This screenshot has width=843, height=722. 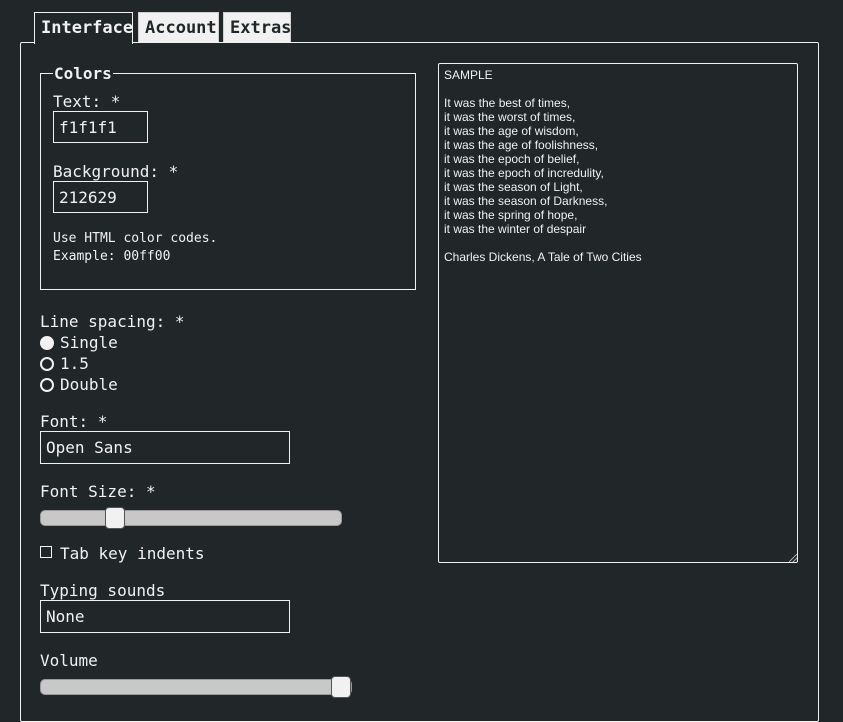 I want to click on font-size-slider, so click(x=191, y=518).